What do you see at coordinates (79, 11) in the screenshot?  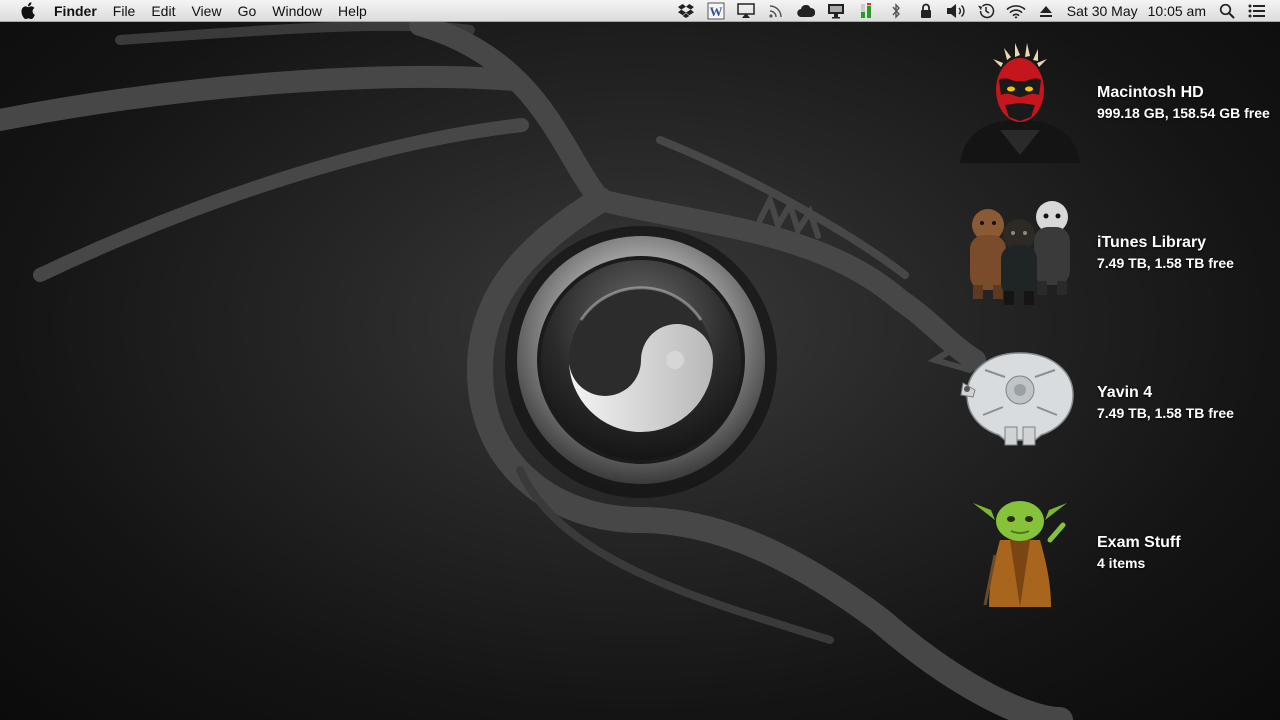 I see `menu-finder: Finder` at bounding box center [79, 11].